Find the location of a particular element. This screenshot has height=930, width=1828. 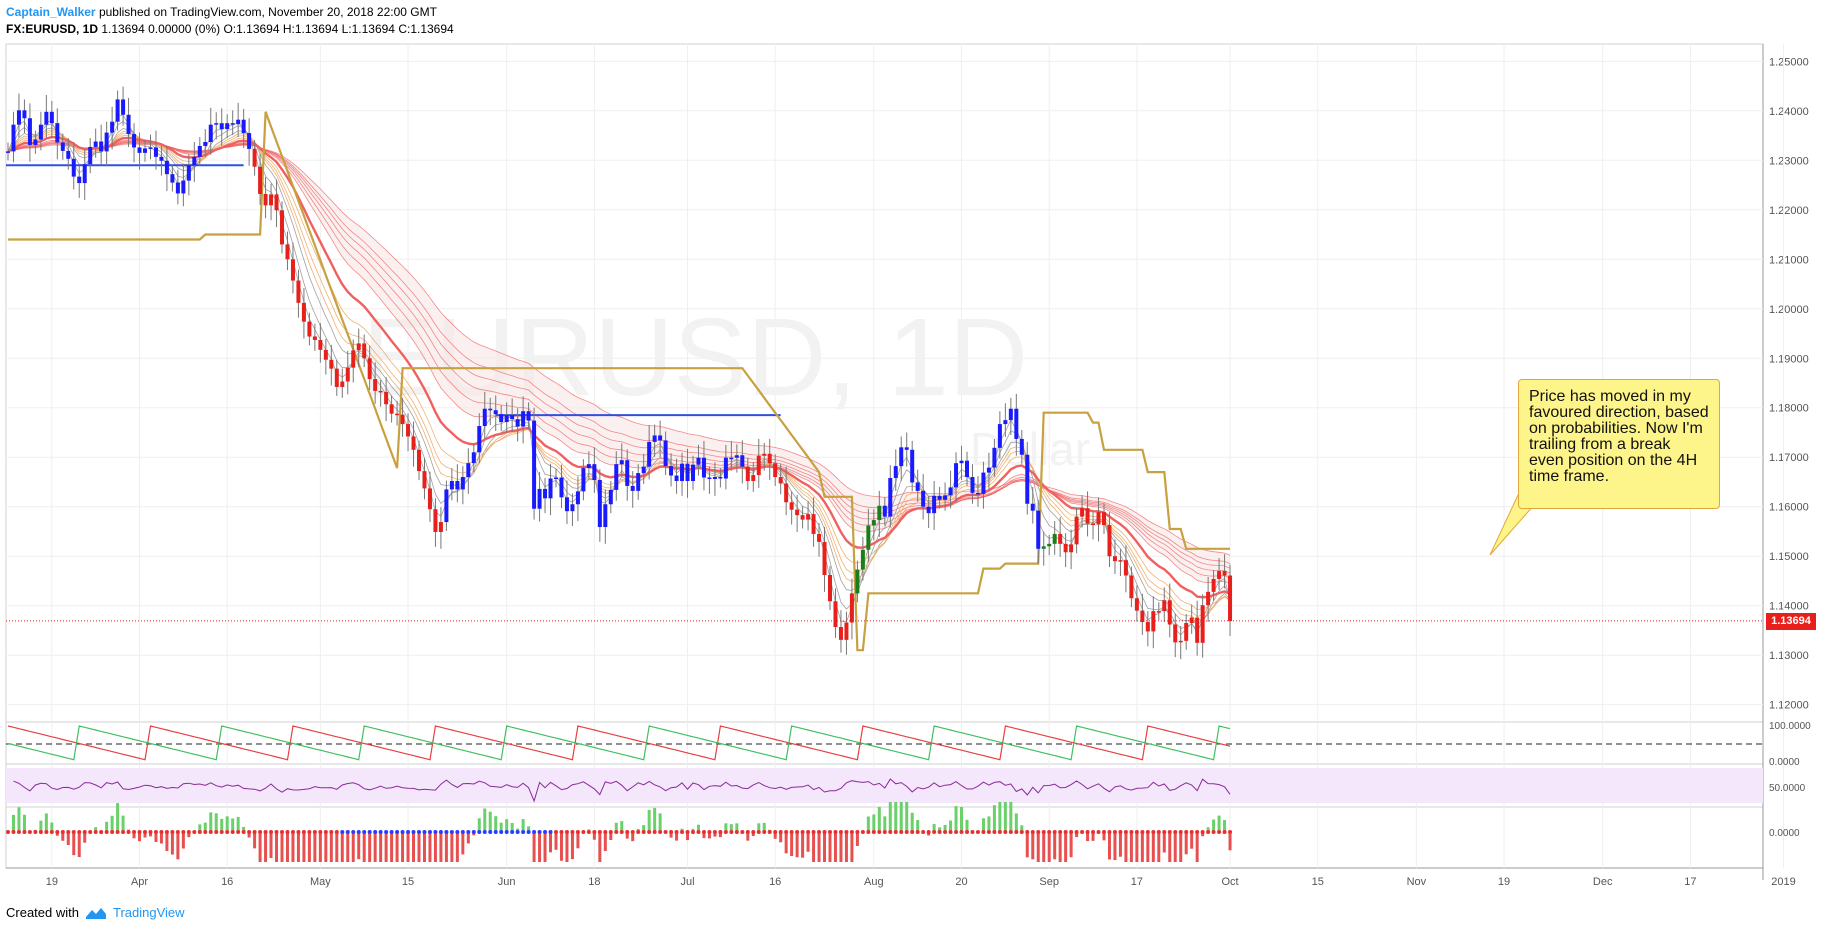

price-tick-label: 1.15000 is located at coordinates (1789, 557).